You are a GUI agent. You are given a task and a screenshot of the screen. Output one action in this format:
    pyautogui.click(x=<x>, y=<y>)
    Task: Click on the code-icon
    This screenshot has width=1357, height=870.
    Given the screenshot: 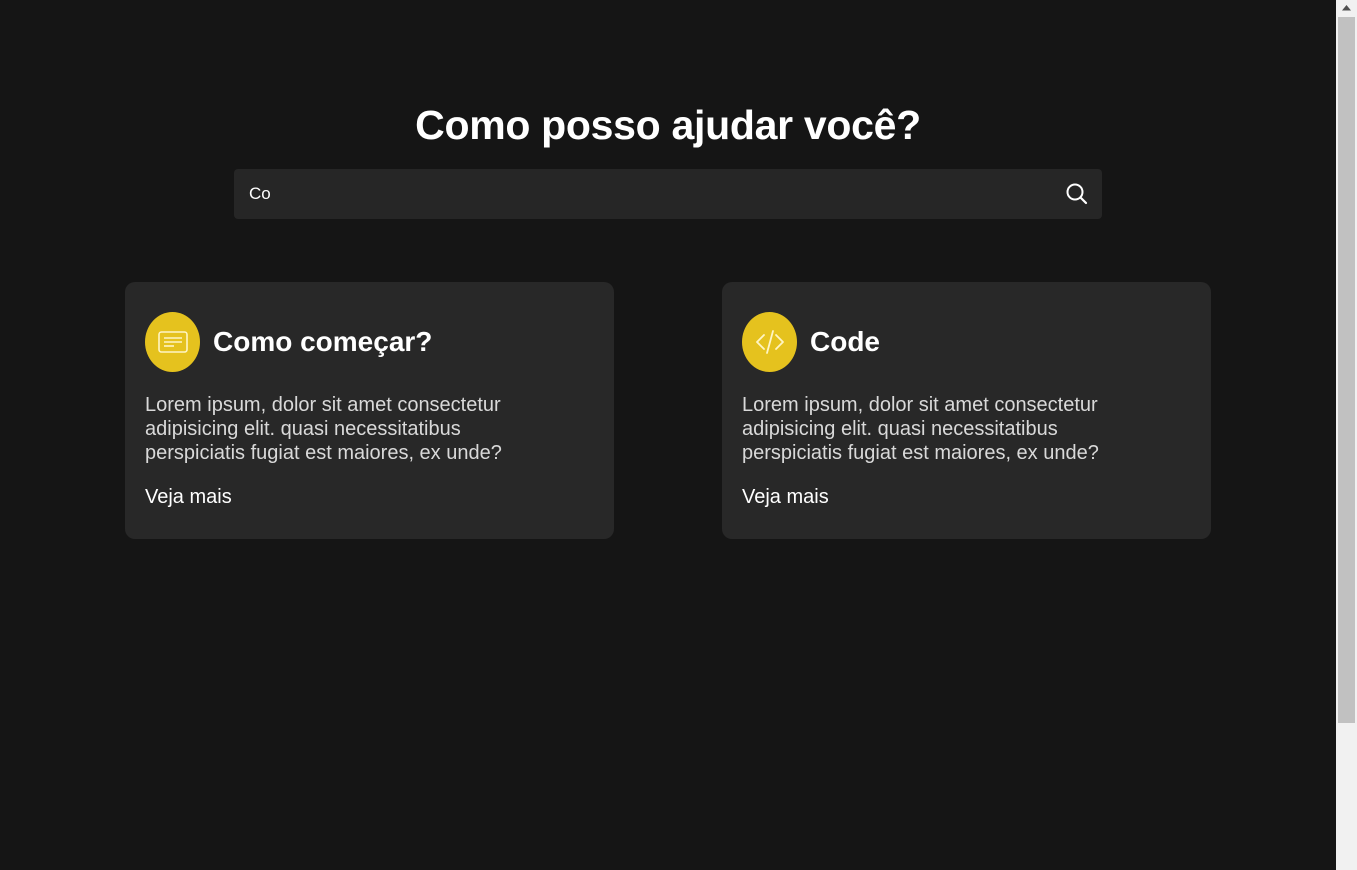 What is the action you would take?
    pyautogui.click(x=769, y=342)
    